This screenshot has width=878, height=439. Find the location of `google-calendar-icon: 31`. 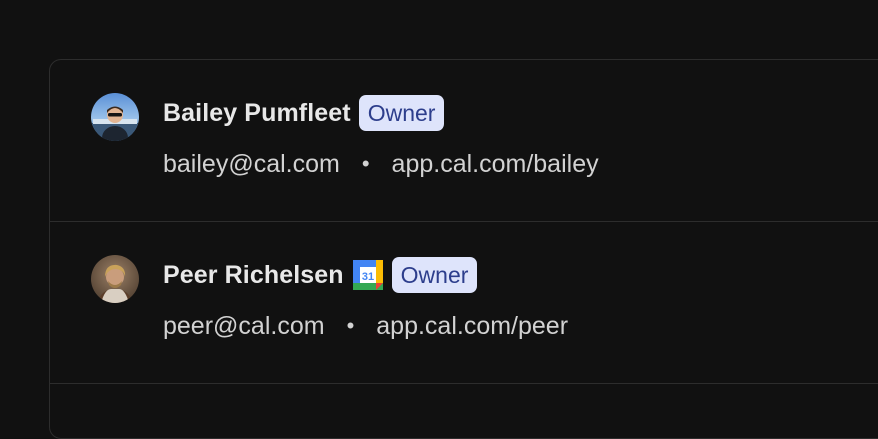

google-calendar-icon: 31 is located at coordinates (368, 275).